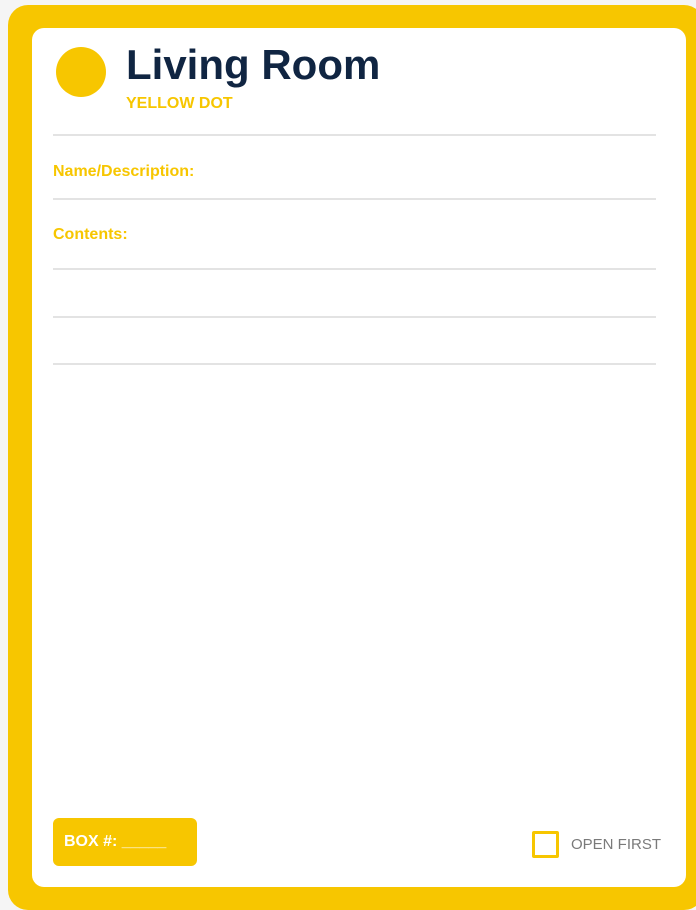 Image resolution: width=696 pixels, height=910 pixels. What do you see at coordinates (90, 234) in the screenshot?
I see `contents-label: Contents:` at bounding box center [90, 234].